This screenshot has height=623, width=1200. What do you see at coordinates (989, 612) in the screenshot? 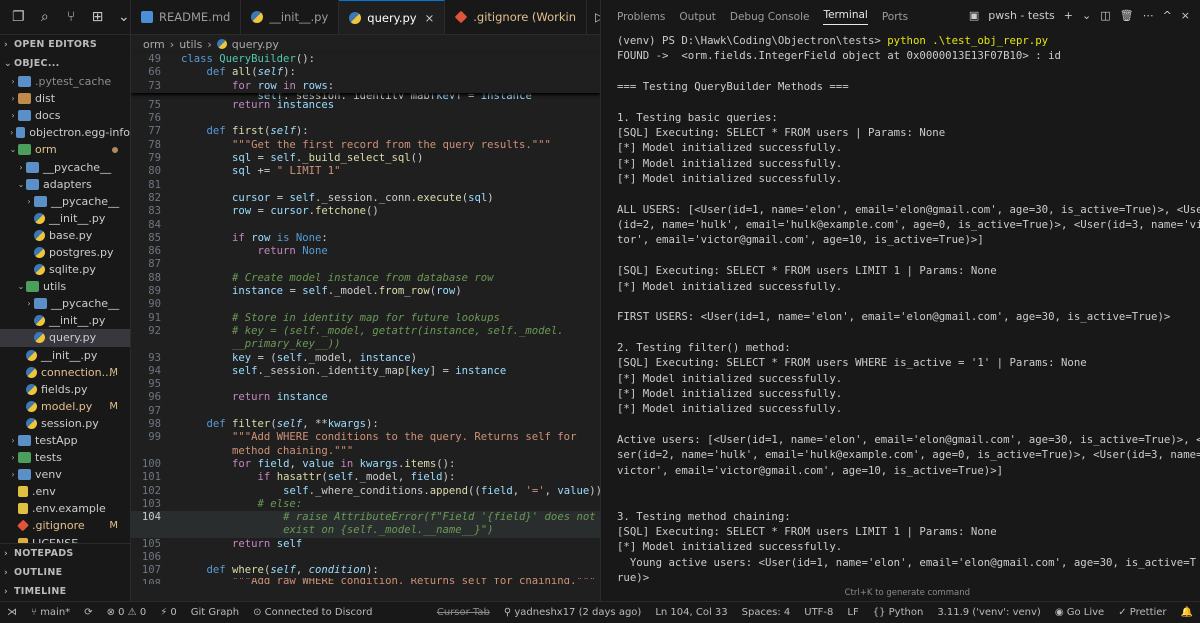
I see `interpreter: 3.11.9 ('venv': venv)` at bounding box center [989, 612].